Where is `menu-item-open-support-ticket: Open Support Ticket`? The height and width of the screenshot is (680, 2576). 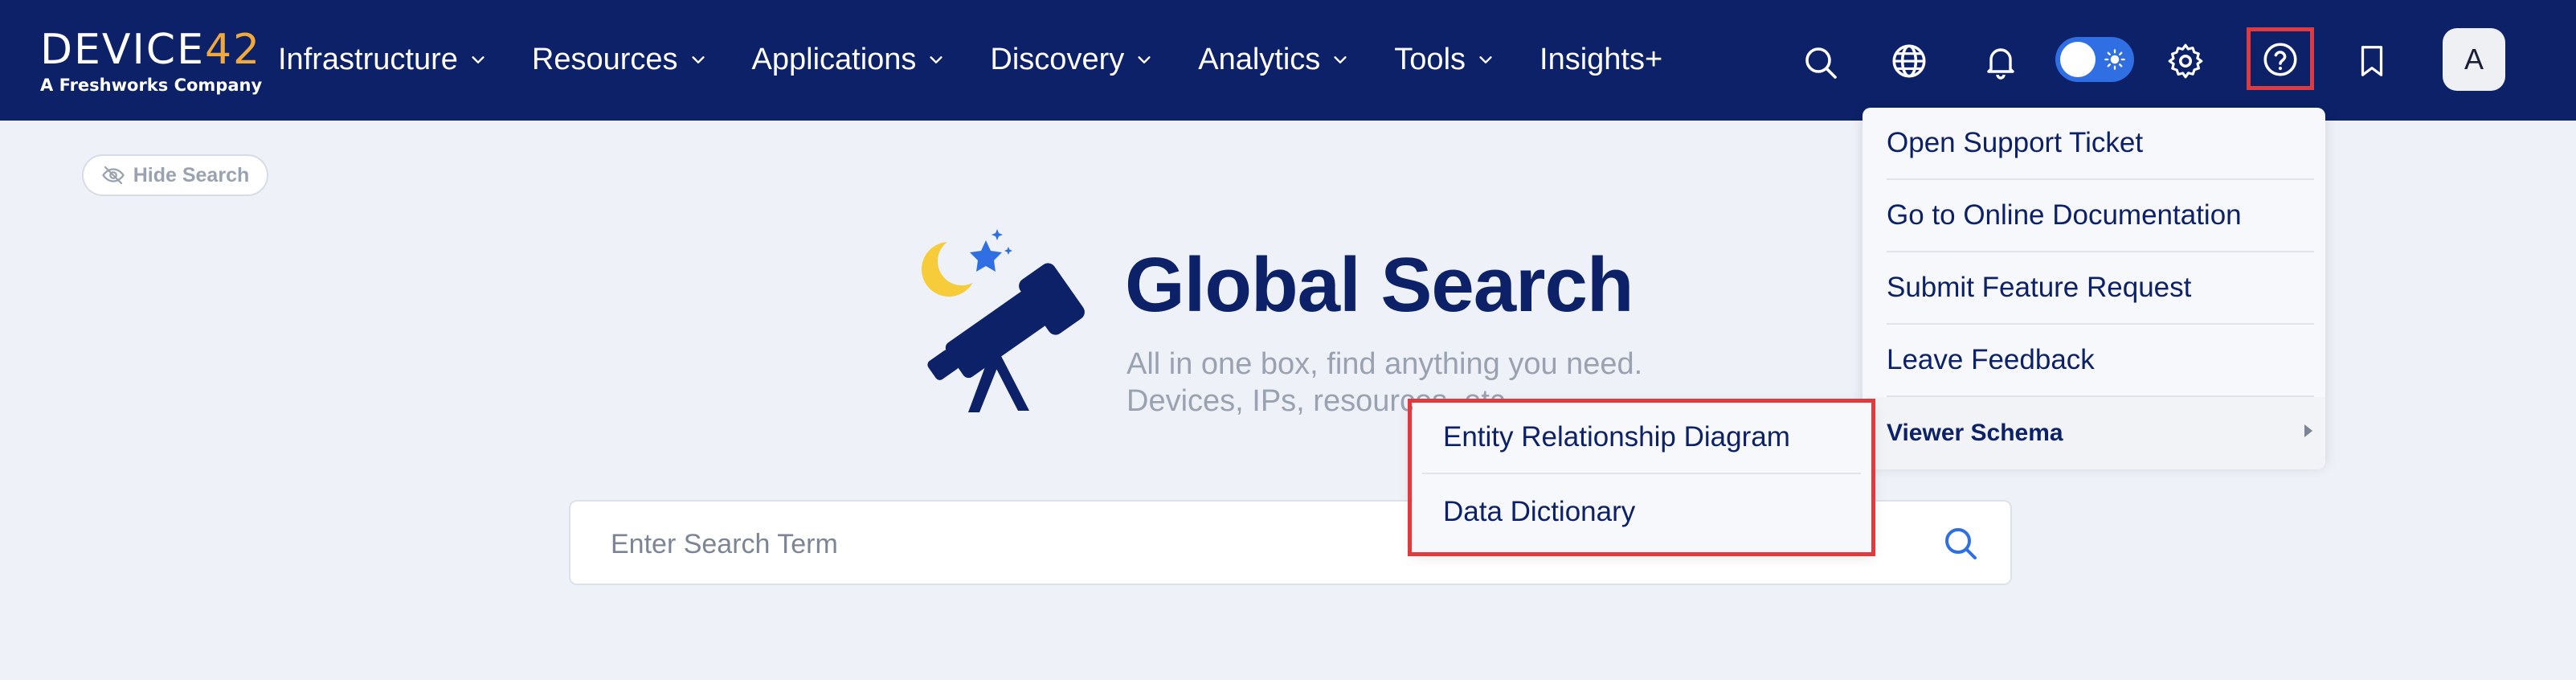
menu-item-open-support-ticket: Open Support Ticket is located at coordinates (2100, 144).